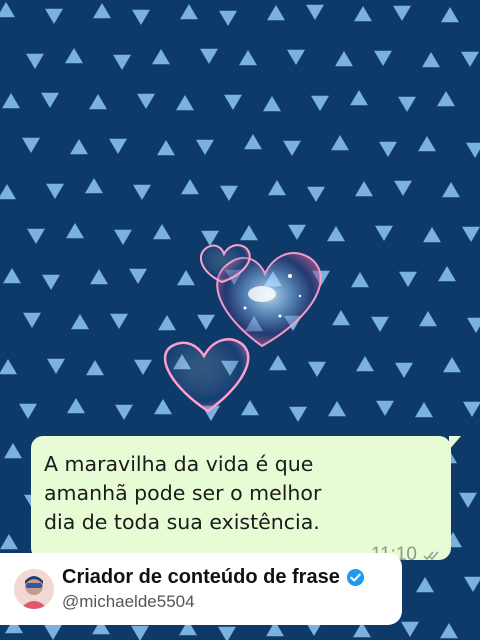  I want to click on profile-handle: @michaelde5504, so click(128, 601).